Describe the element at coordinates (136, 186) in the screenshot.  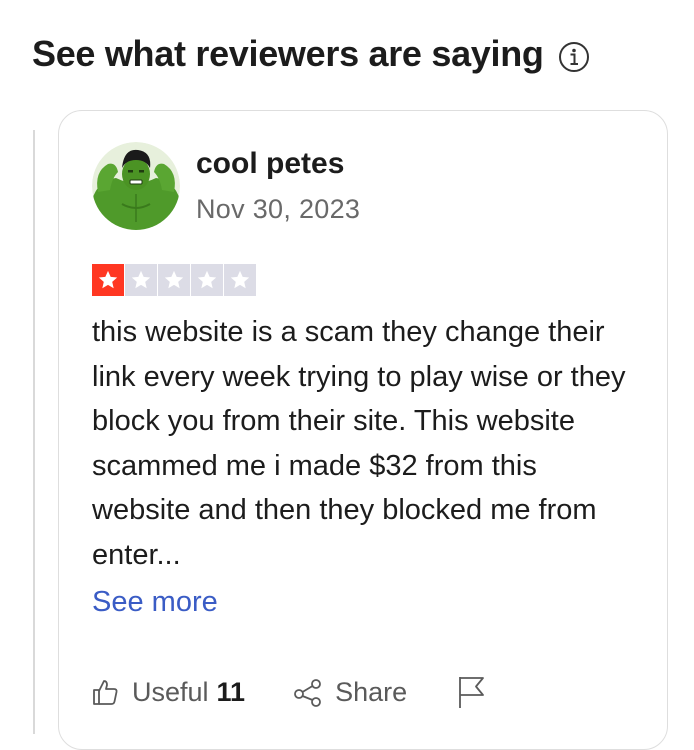
I see `reviewer-avatar` at that location.